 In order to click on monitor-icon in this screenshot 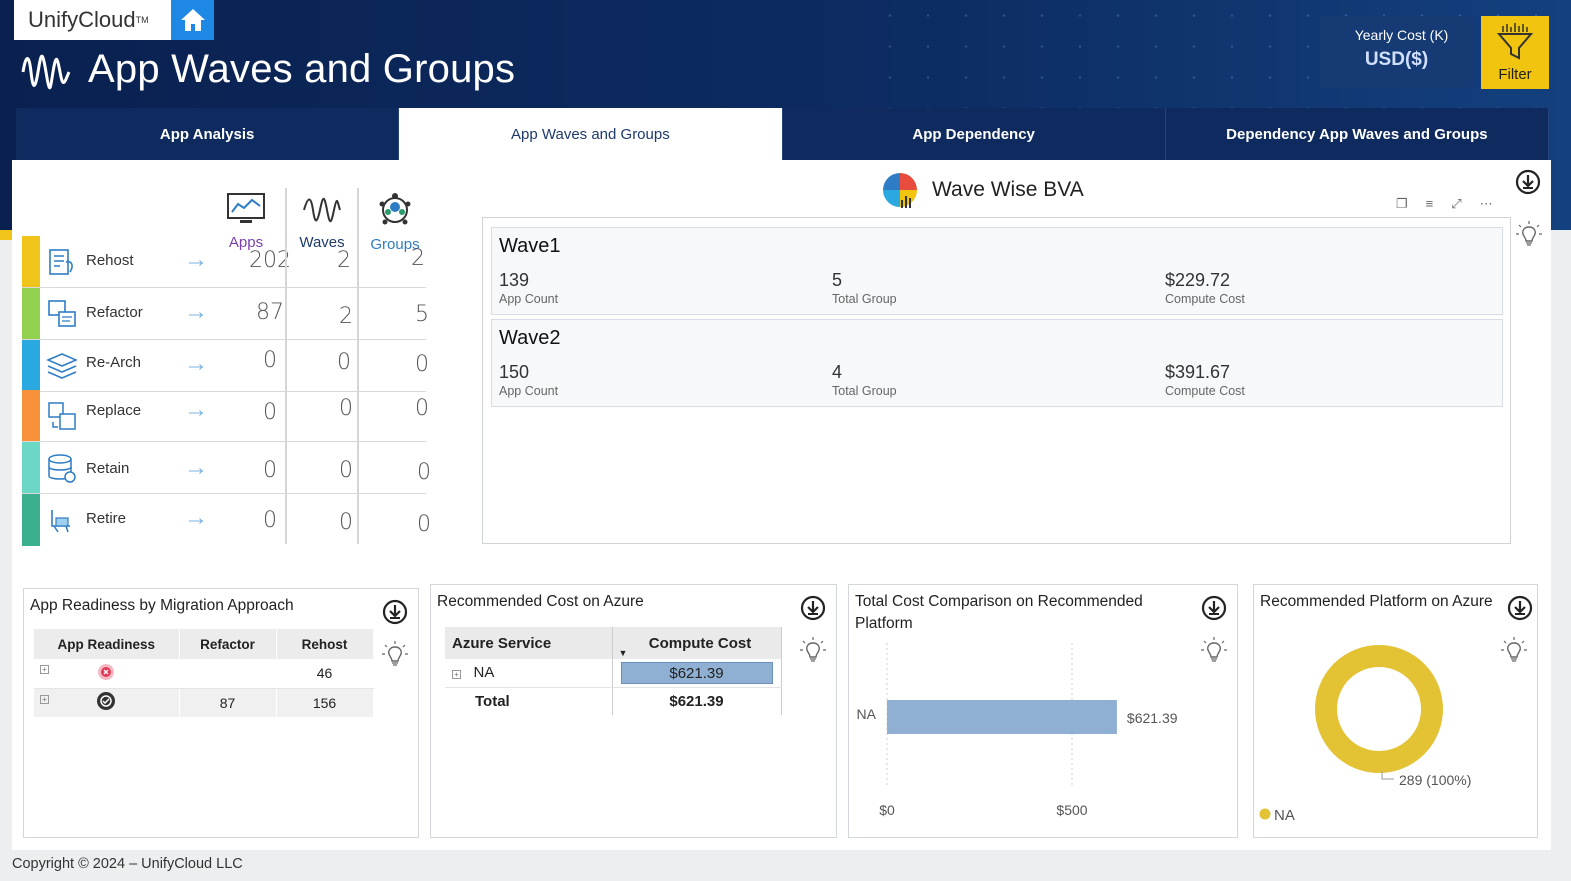, I will do `click(246, 208)`.